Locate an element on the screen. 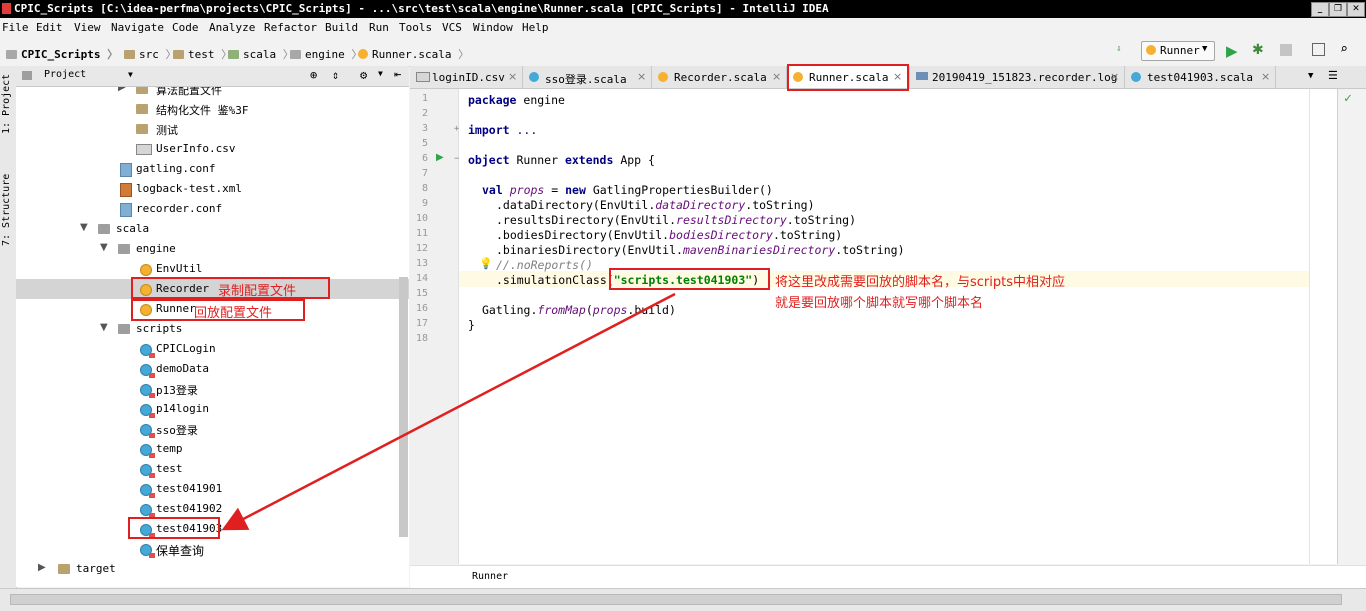  annotation-arrow-layer is located at coordinates (448, 411).